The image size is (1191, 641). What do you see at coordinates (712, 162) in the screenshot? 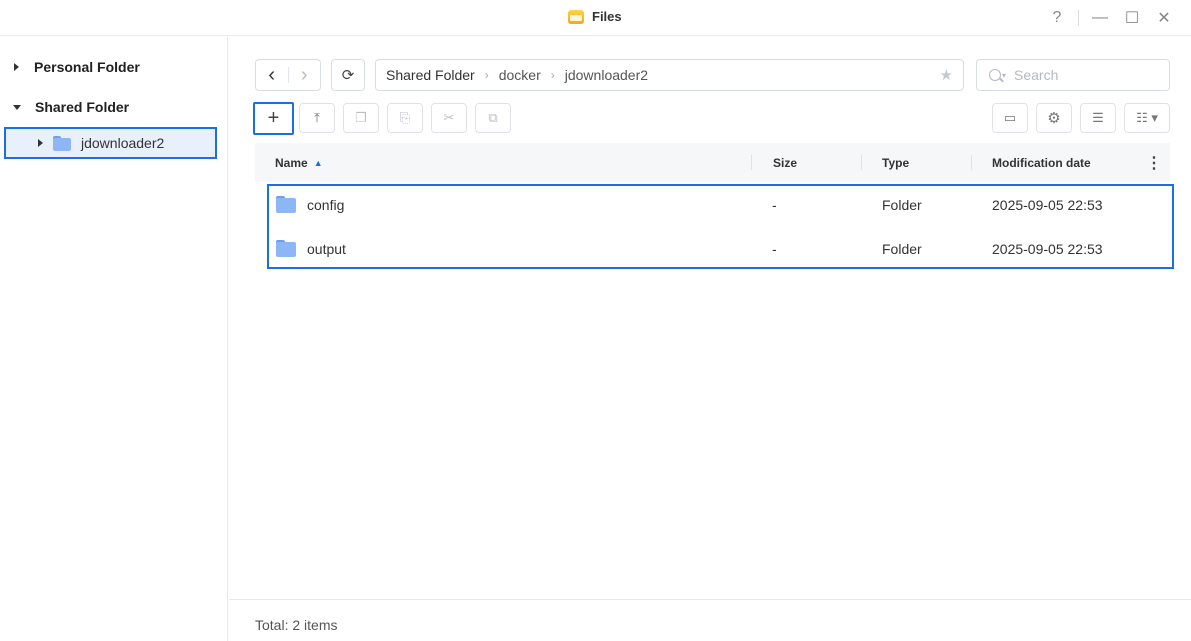
I see `table-header: Name ▲ Size Type Modification date ⋮` at bounding box center [712, 162].